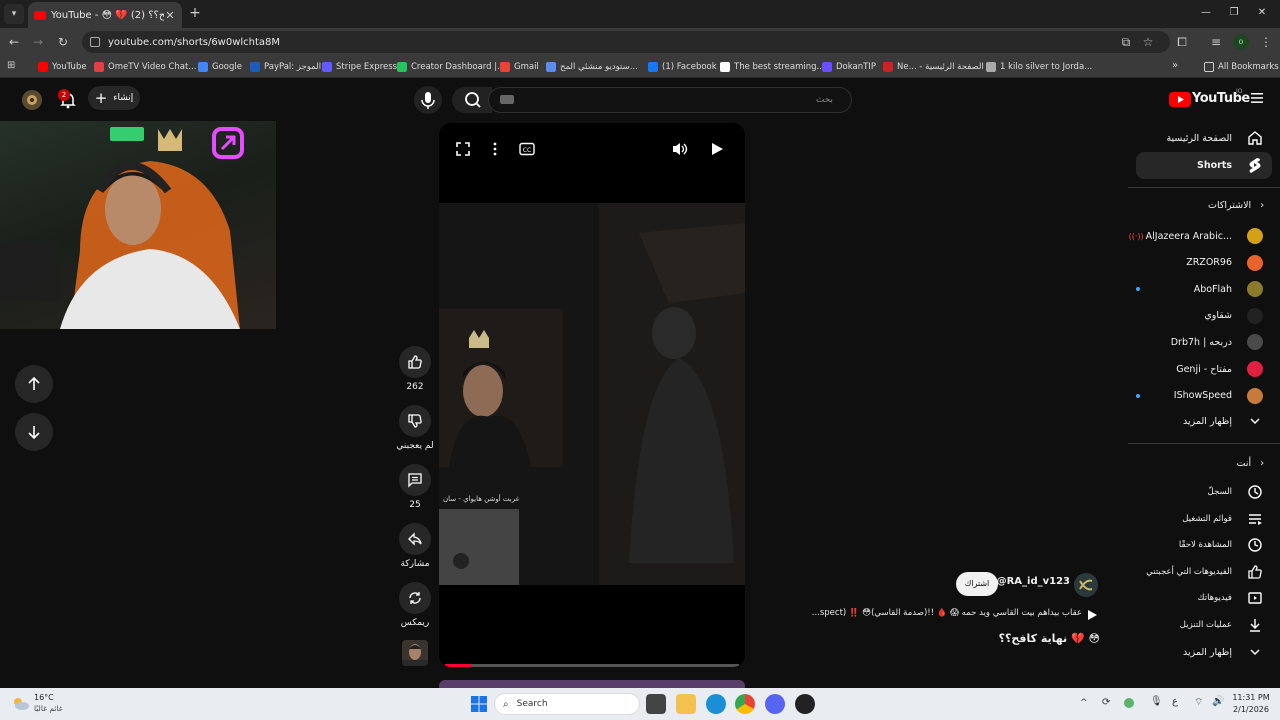  I want to click on youtube-logo-icon, so click(1180, 99).